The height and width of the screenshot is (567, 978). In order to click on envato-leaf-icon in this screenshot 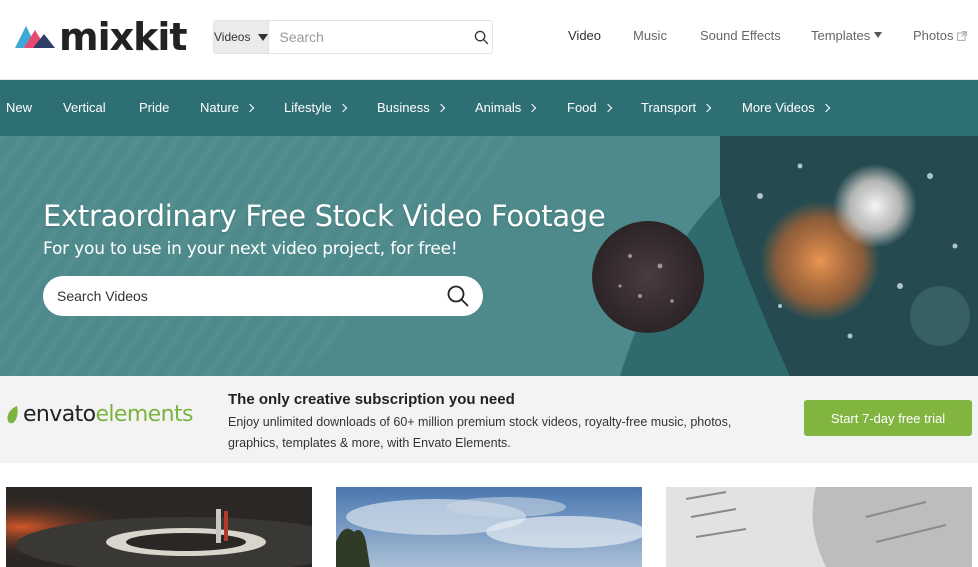, I will do `click(12, 415)`.